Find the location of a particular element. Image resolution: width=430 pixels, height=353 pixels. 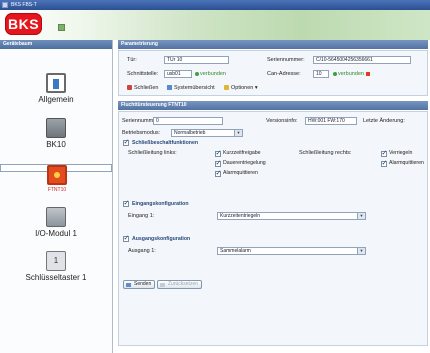

io-module-icon is located at coordinates (56, 217).